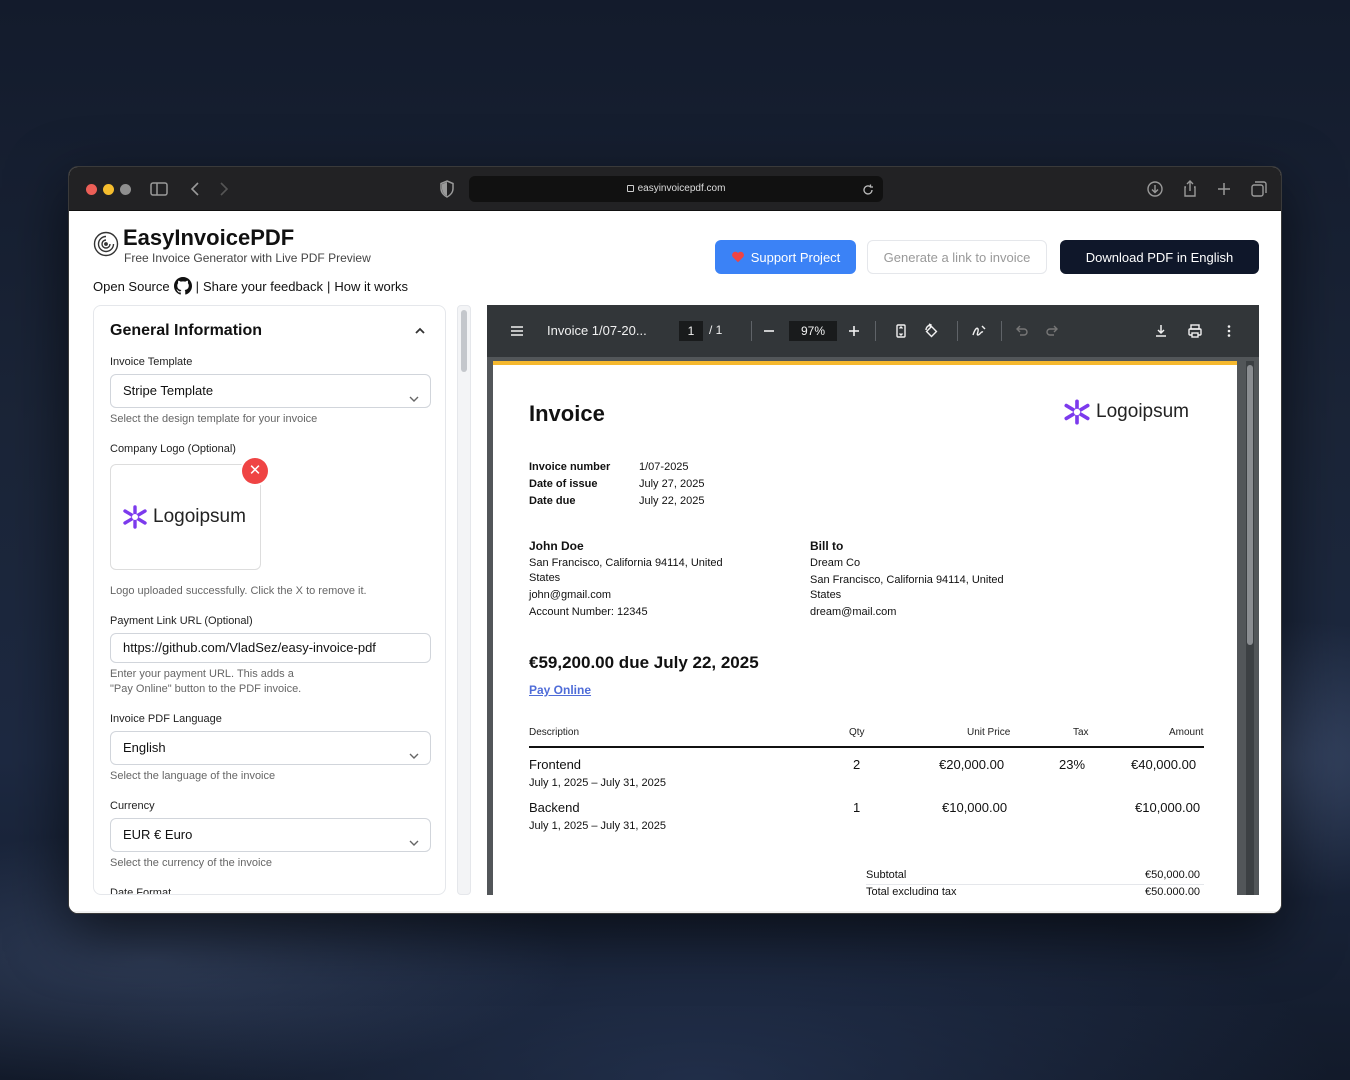 The width and height of the screenshot is (1350, 1080). What do you see at coordinates (672, 501) in the screenshot?
I see `meta-value: July 22, 2025` at bounding box center [672, 501].